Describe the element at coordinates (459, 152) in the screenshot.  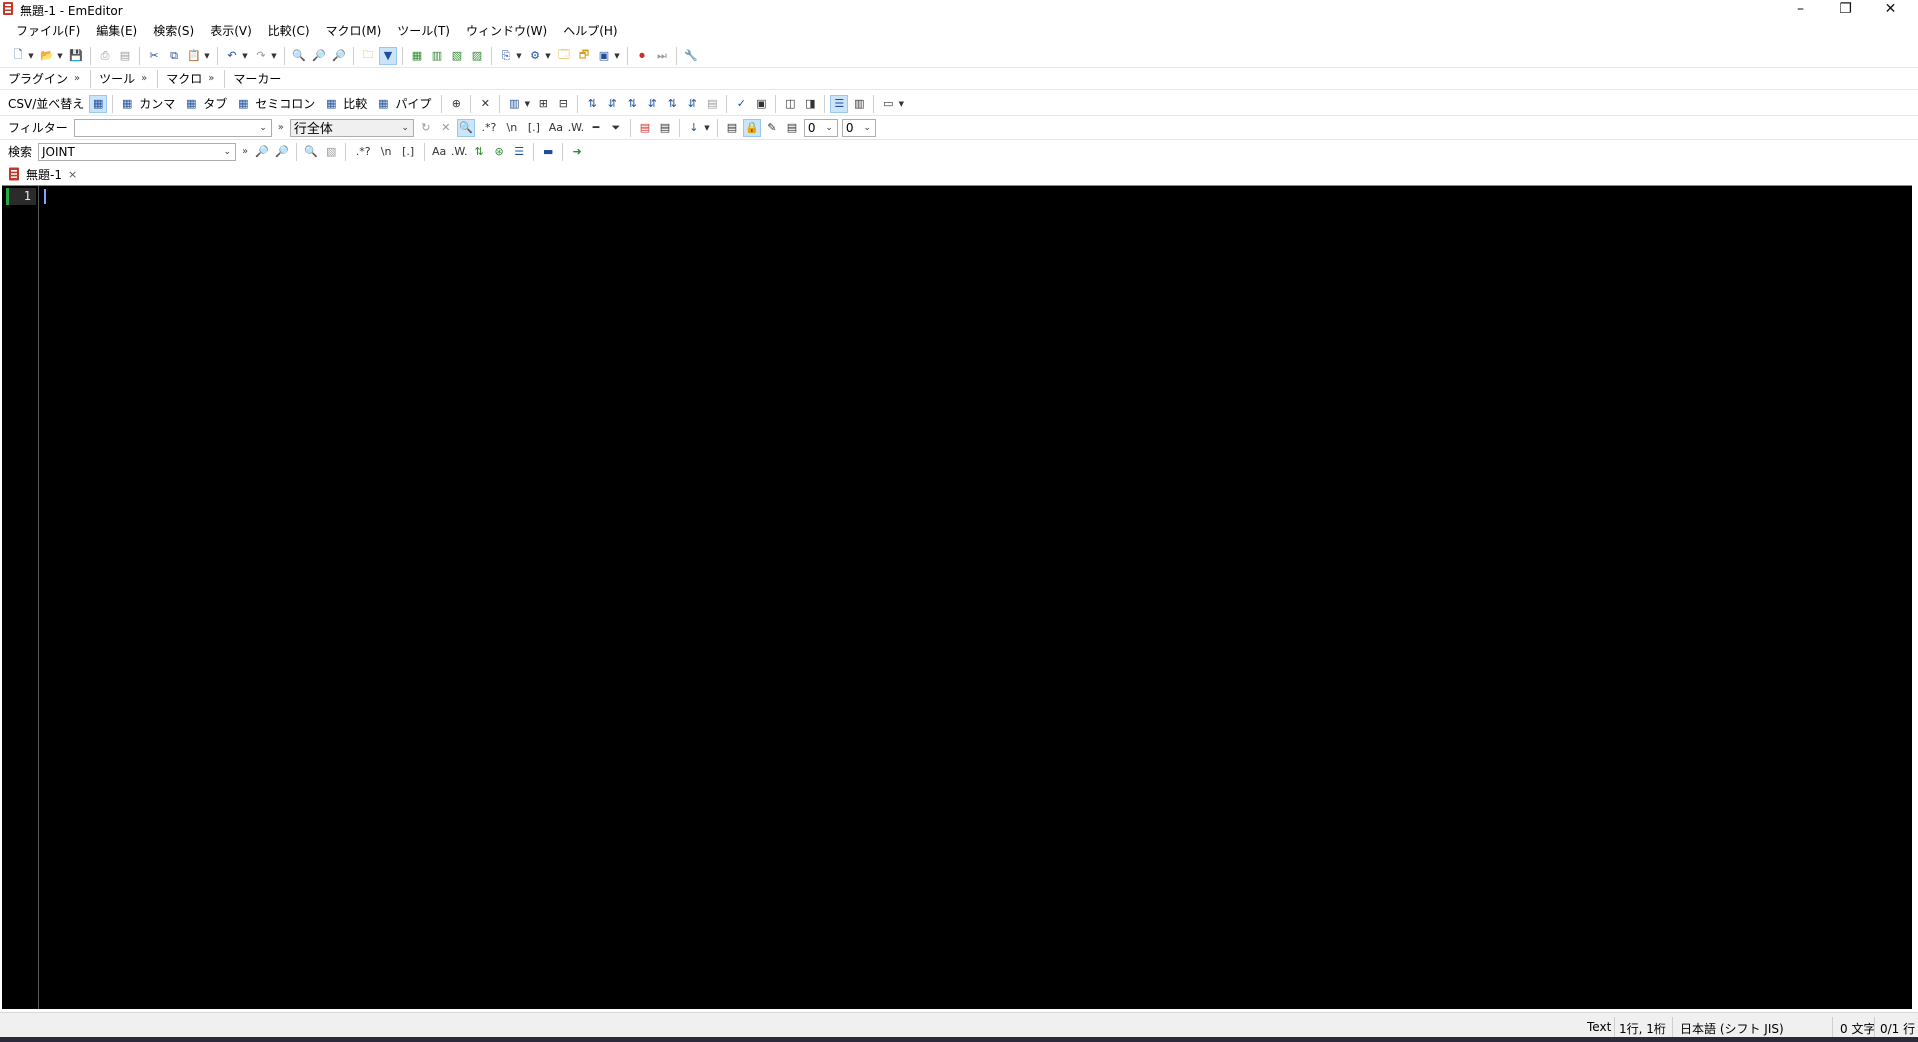
I see `search-match-word-icon: .W.` at that location.